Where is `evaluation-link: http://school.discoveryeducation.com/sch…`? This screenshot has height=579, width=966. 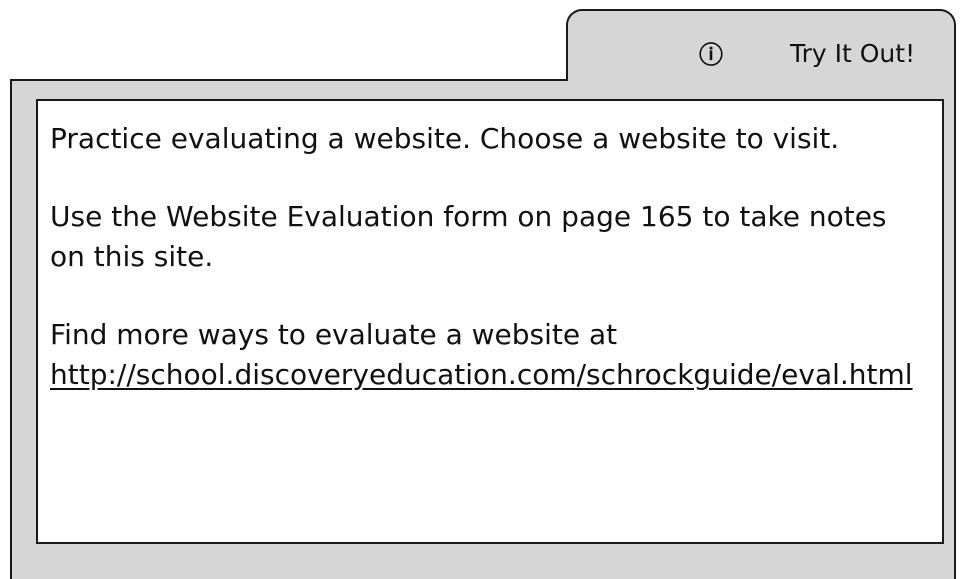 evaluation-link: http://school.discoveryeducation.com/sch… is located at coordinates (481, 374).